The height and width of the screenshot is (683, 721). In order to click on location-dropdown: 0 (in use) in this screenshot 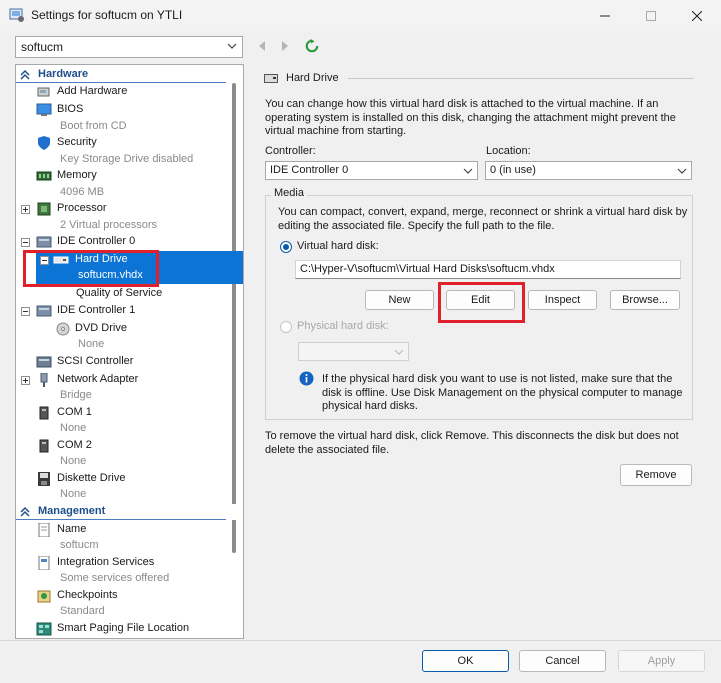, I will do `click(588, 170)`.